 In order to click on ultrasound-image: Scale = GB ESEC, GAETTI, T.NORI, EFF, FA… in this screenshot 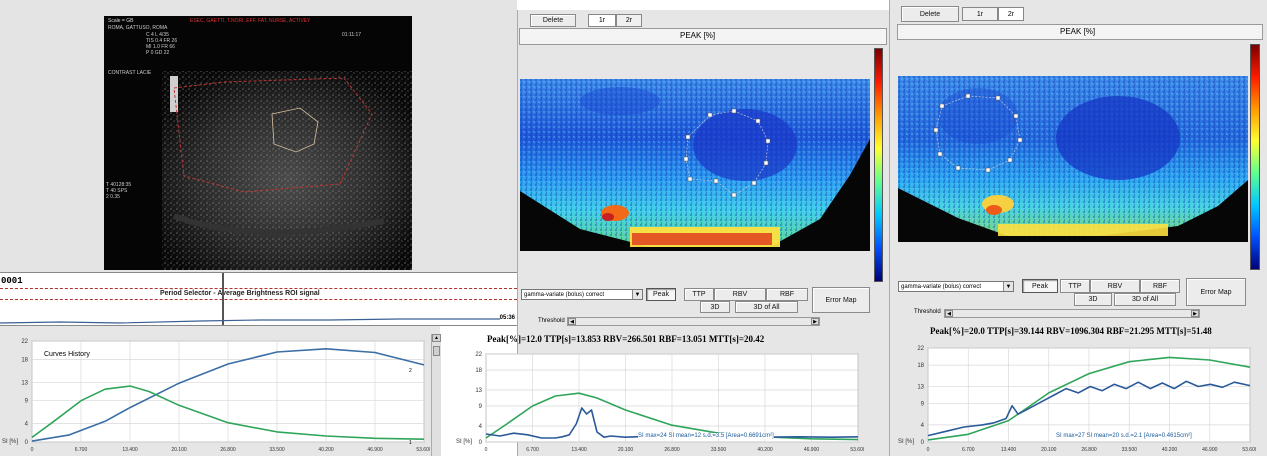, I will do `click(258, 143)`.